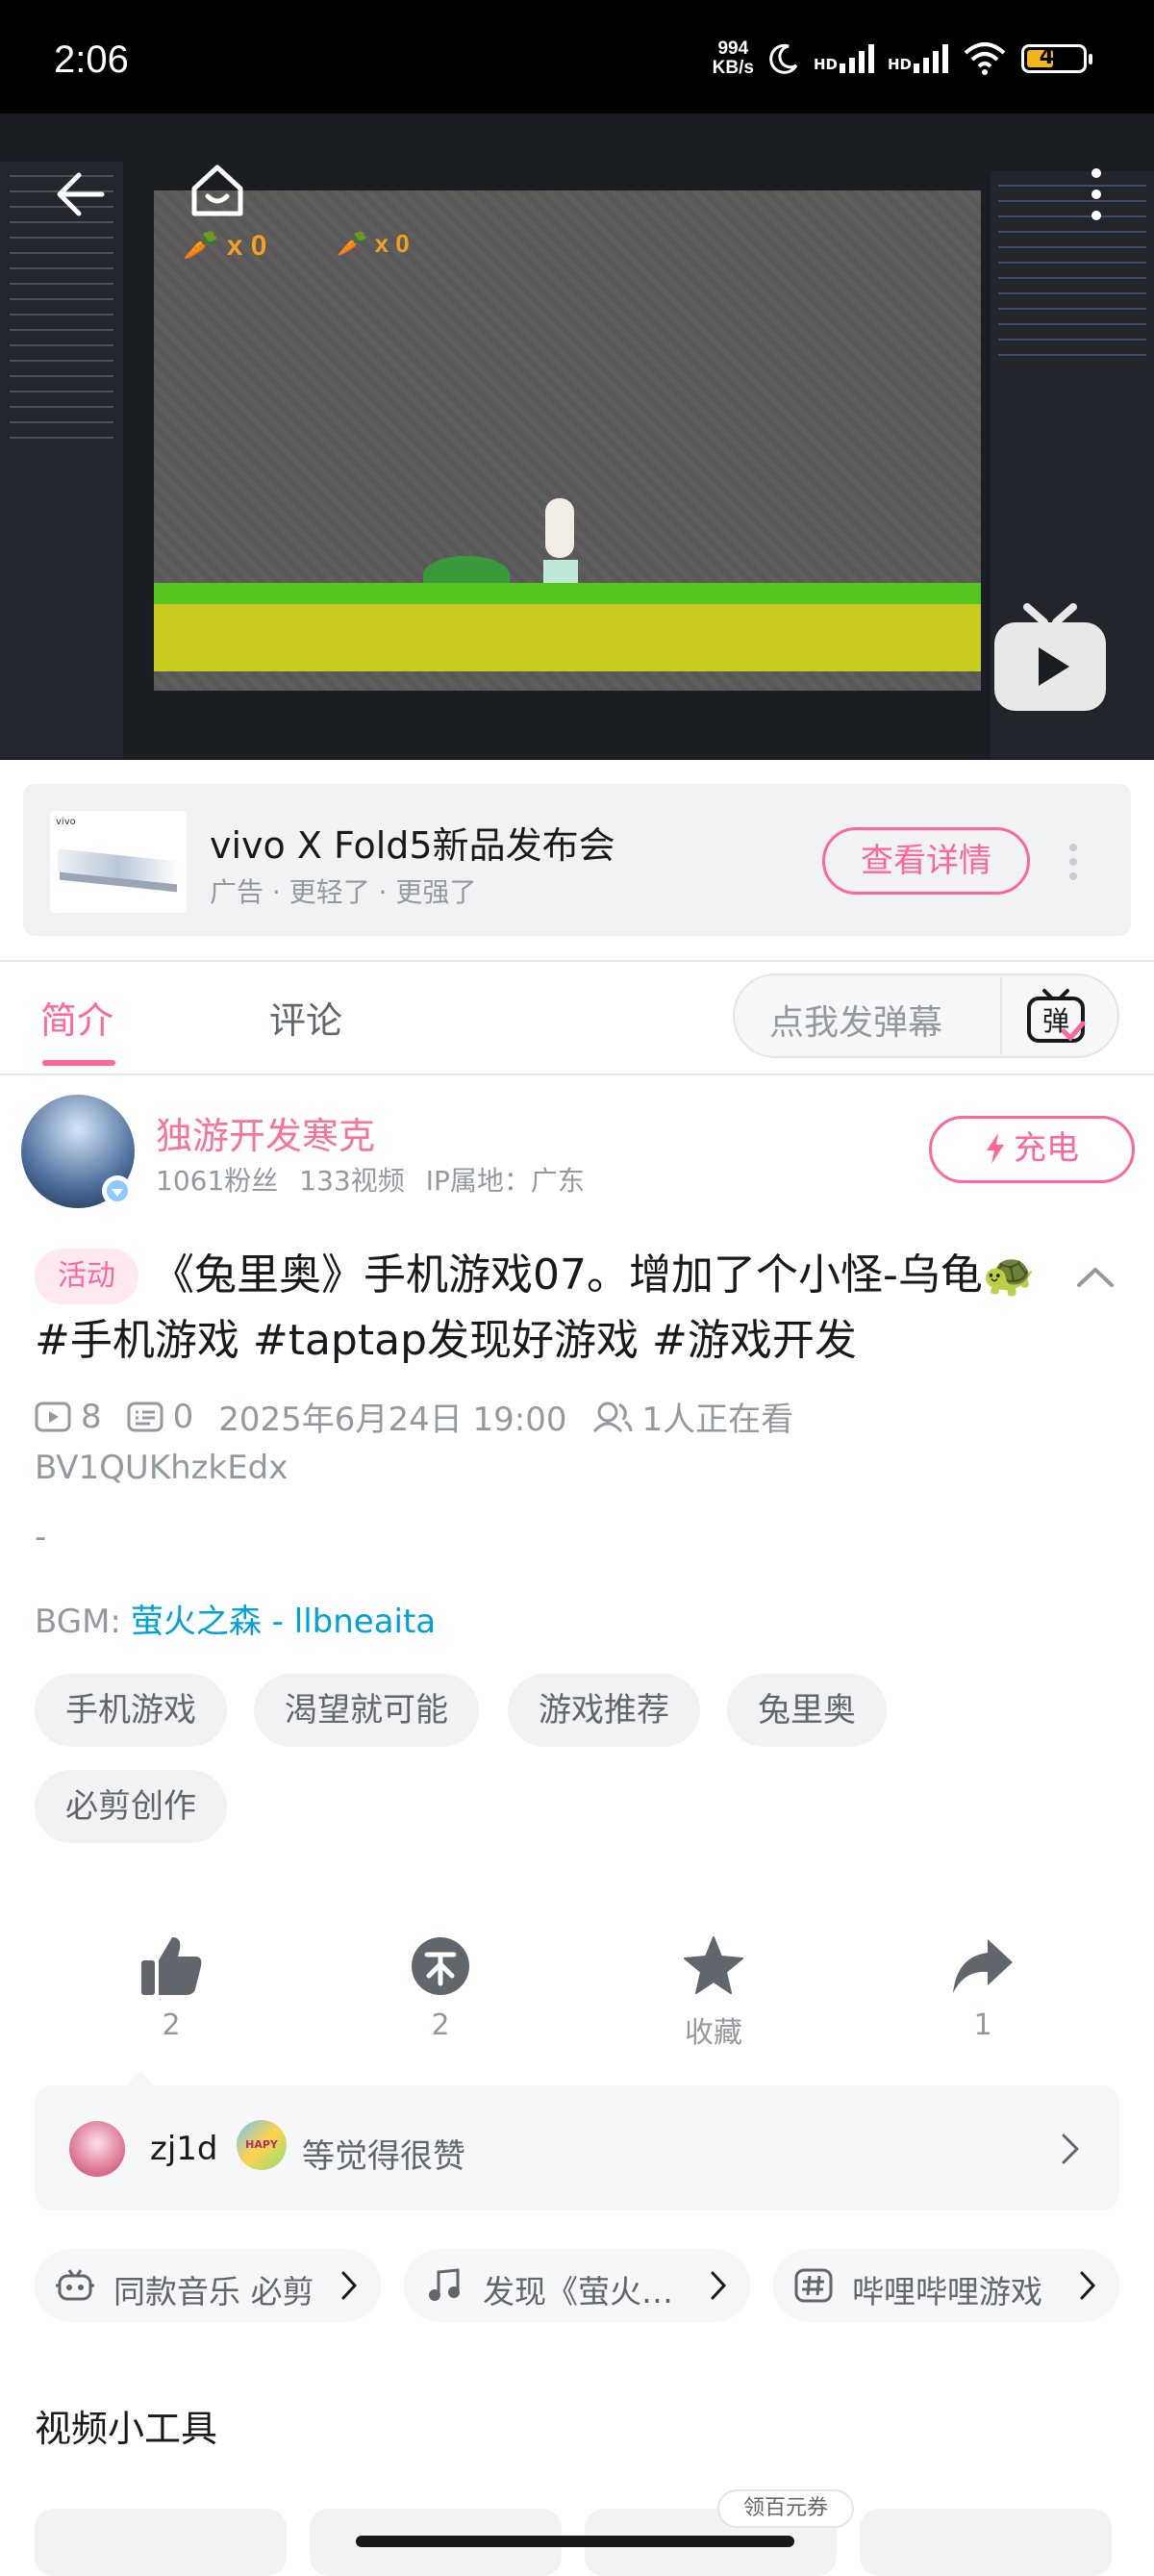  I want to click on like-count: 2, so click(171, 2025).